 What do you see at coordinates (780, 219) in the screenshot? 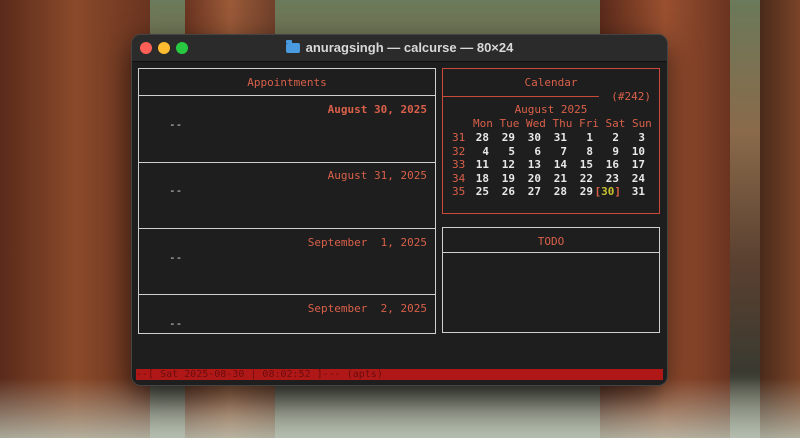
I see `tree-trunk-far-right` at bounding box center [780, 219].